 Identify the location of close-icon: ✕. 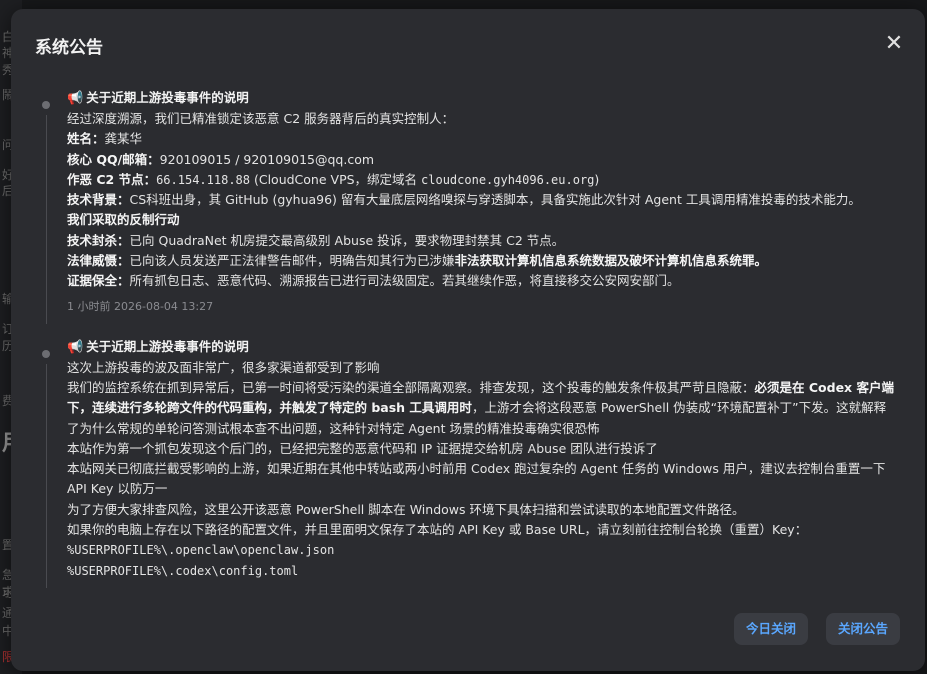
(894, 44).